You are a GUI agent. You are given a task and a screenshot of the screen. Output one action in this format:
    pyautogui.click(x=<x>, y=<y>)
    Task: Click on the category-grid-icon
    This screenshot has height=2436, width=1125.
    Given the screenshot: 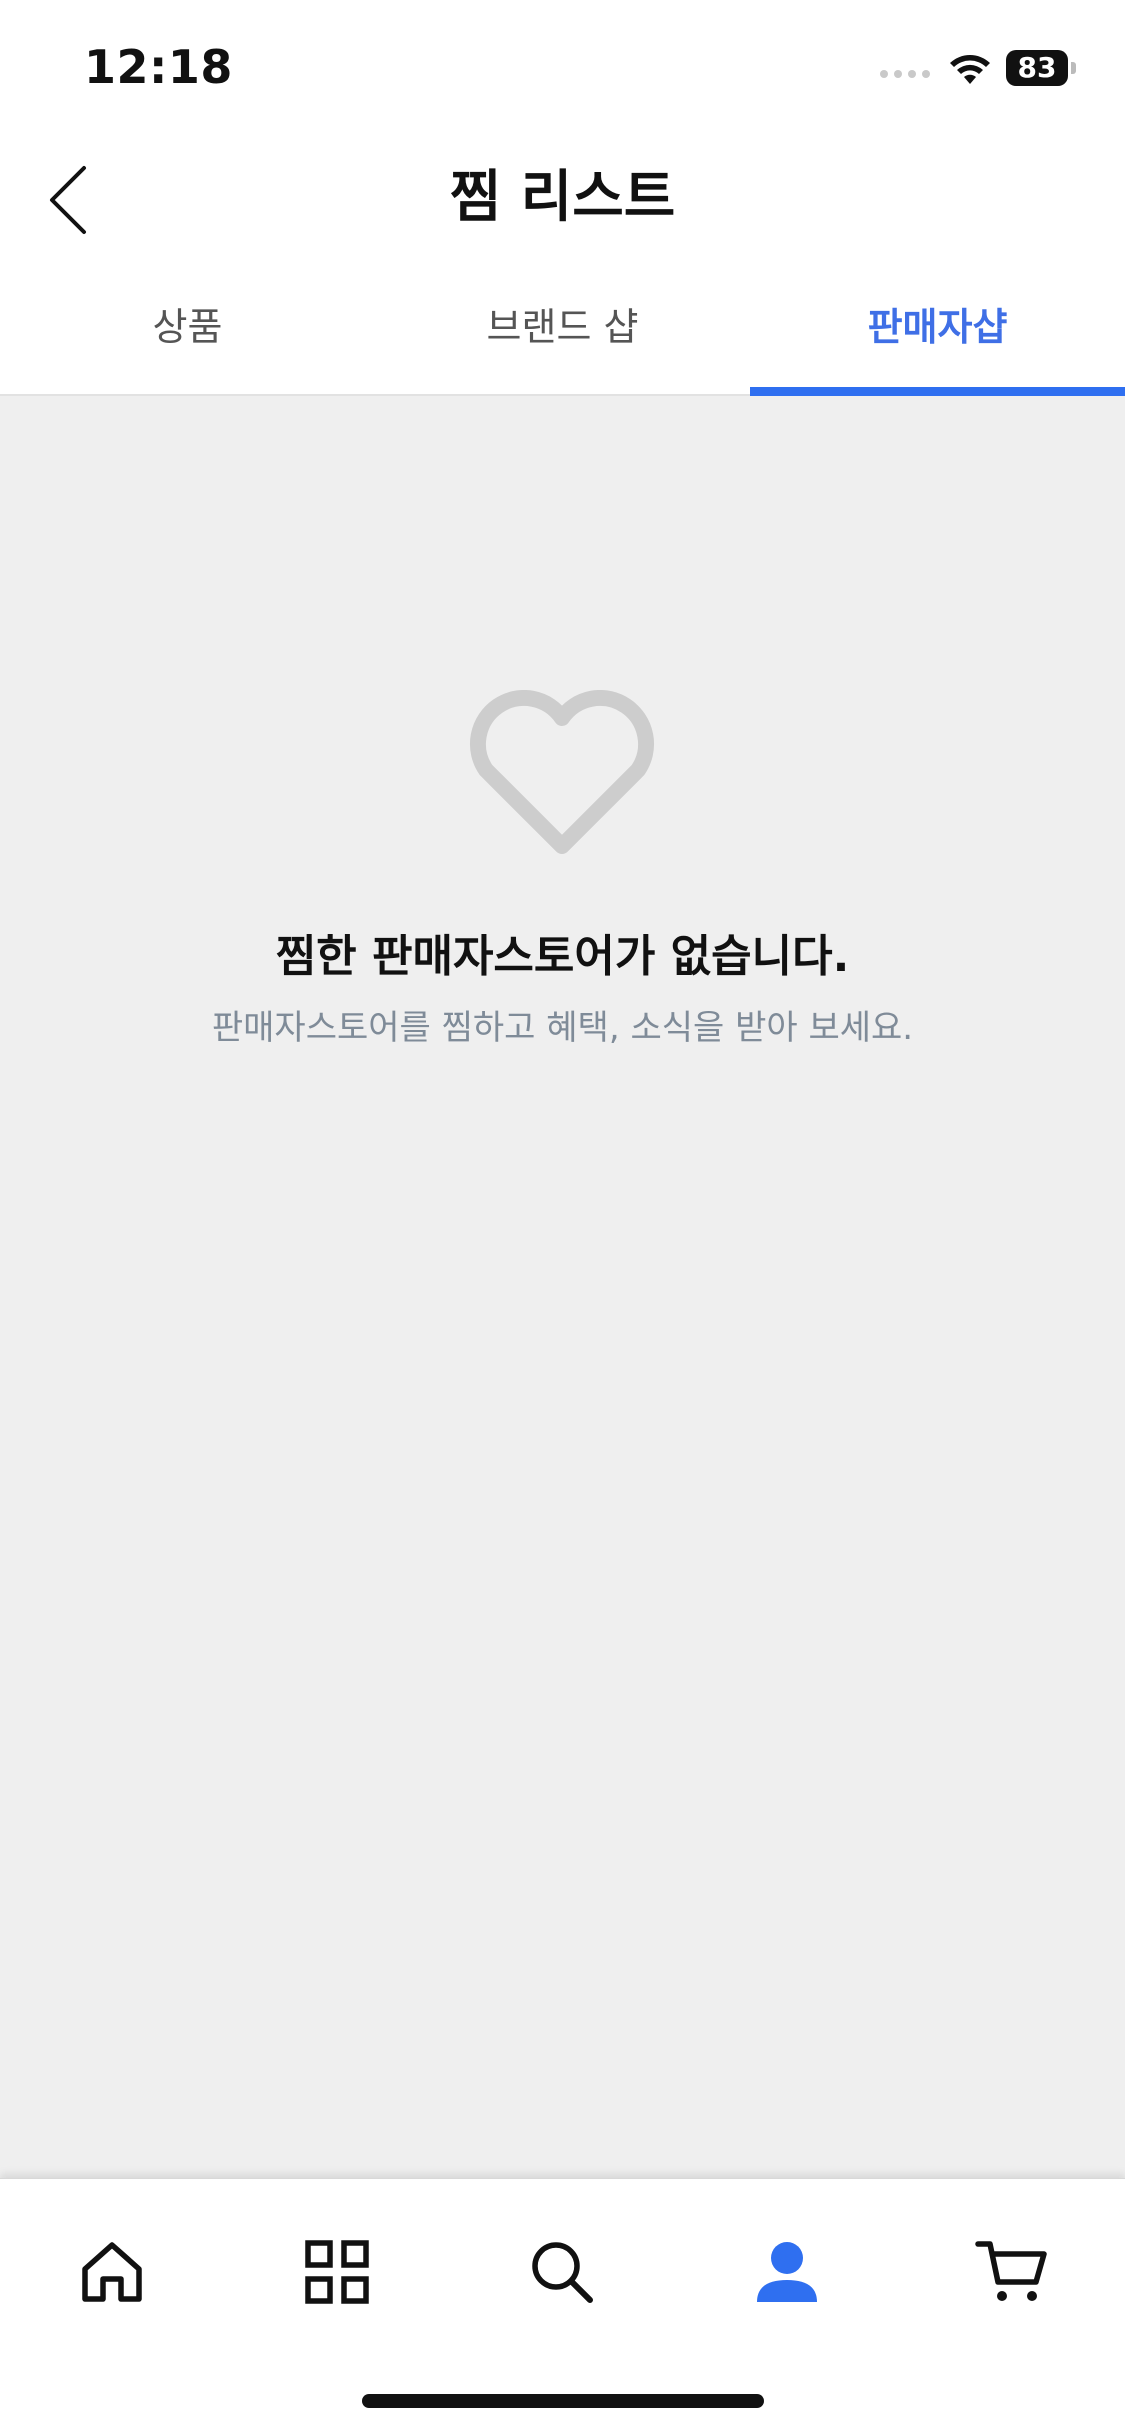 What is the action you would take?
    pyautogui.click(x=337, y=2272)
    